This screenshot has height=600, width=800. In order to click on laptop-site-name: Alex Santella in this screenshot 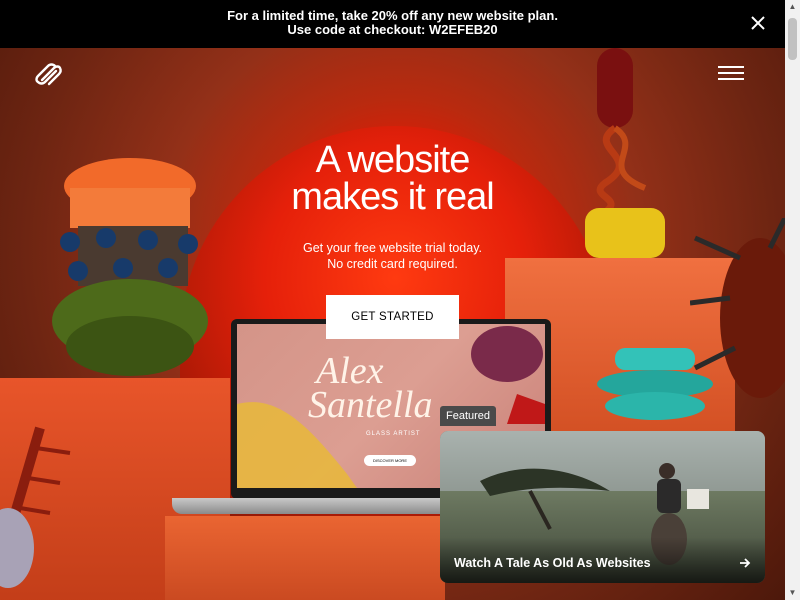, I will do `click(370, 387)`.